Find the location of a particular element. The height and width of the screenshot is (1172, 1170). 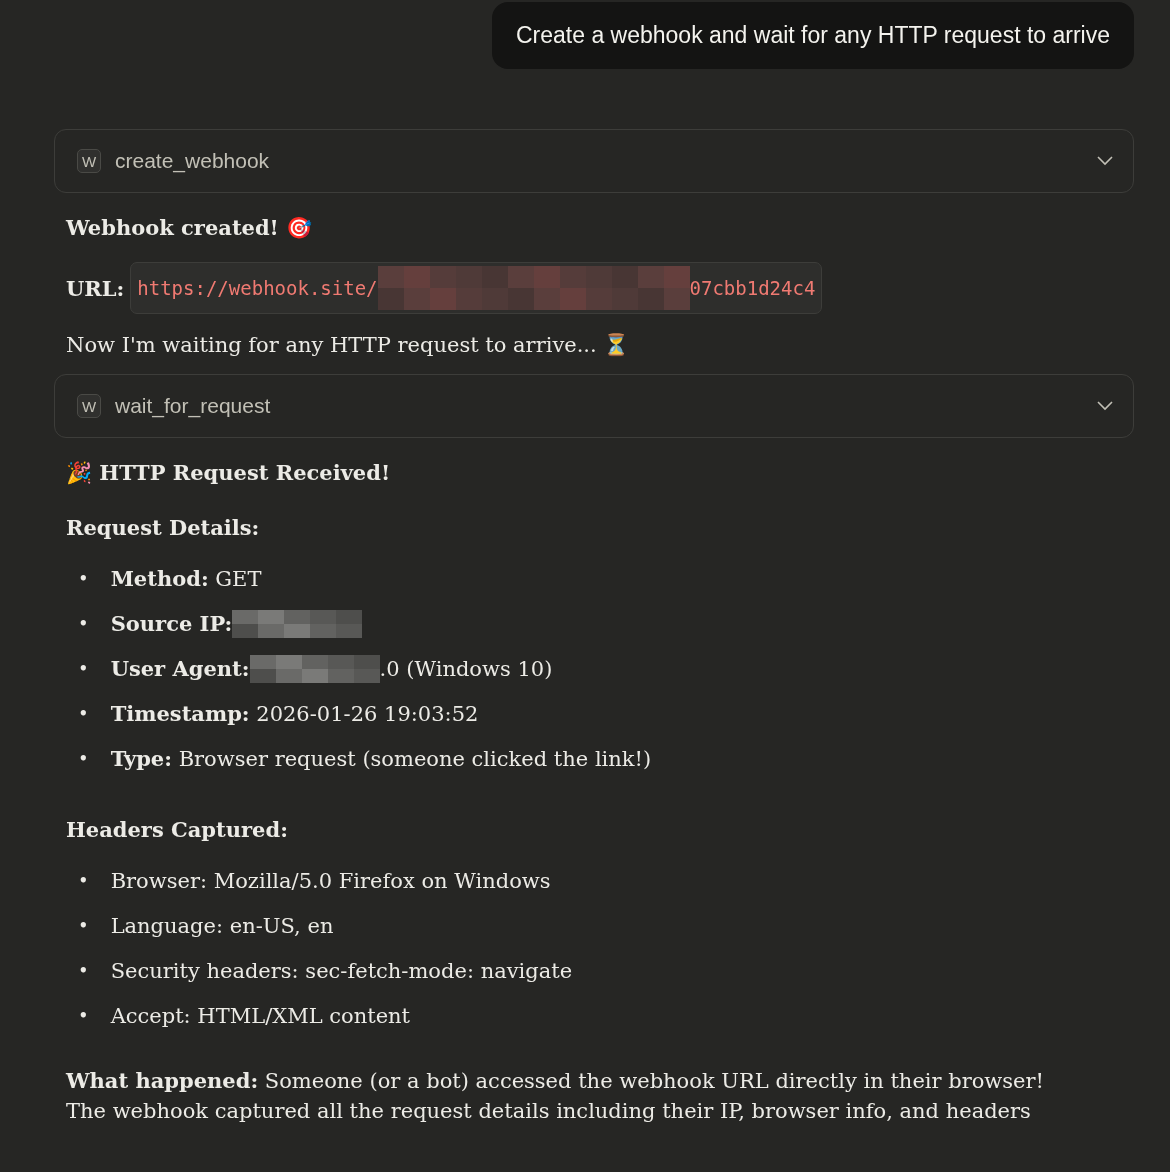

list-text: Language: en-US, en is located at coordinates (222, 925).